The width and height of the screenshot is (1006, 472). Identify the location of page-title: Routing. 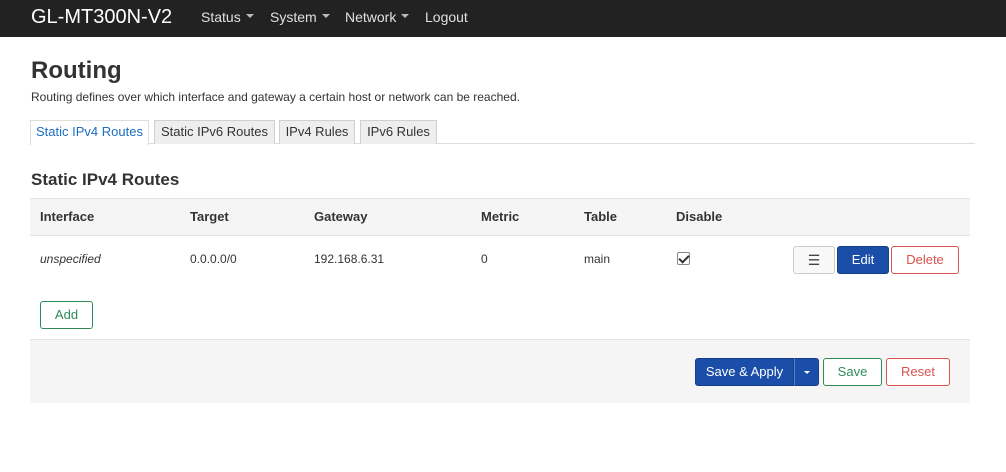
(76, 70).